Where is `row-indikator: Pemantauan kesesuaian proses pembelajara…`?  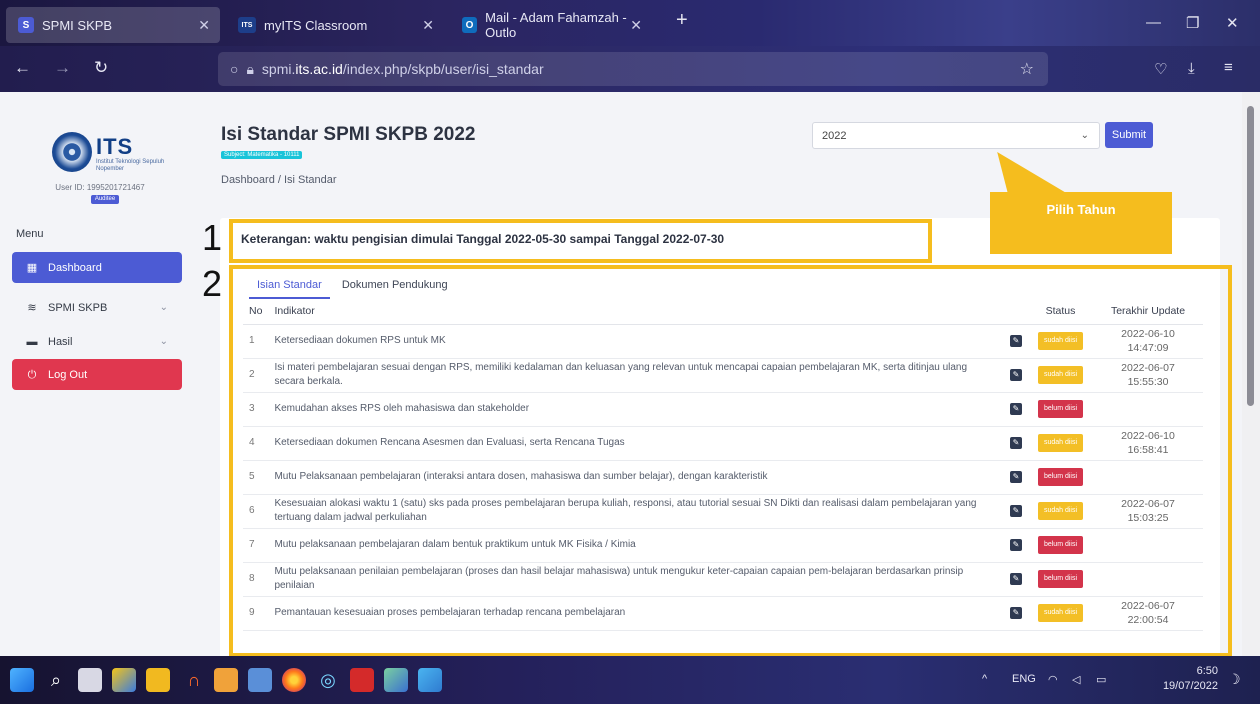
row-indikator: Pemantauan kesesuaian proses pembelajara… is located at coordinates (636, 613).